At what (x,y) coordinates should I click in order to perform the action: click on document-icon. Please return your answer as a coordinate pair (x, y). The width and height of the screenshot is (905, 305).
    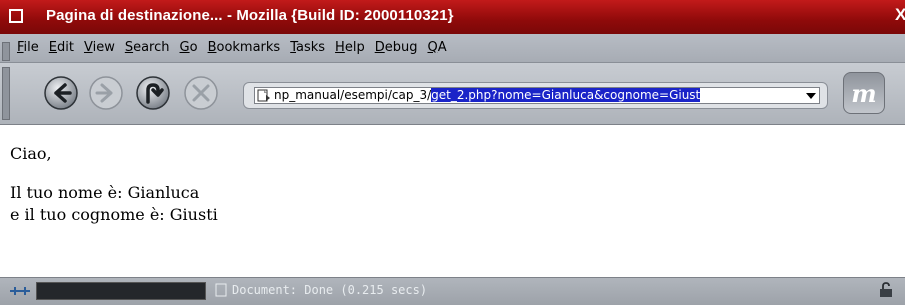
    Looking at the image, I should click on (221, 290).